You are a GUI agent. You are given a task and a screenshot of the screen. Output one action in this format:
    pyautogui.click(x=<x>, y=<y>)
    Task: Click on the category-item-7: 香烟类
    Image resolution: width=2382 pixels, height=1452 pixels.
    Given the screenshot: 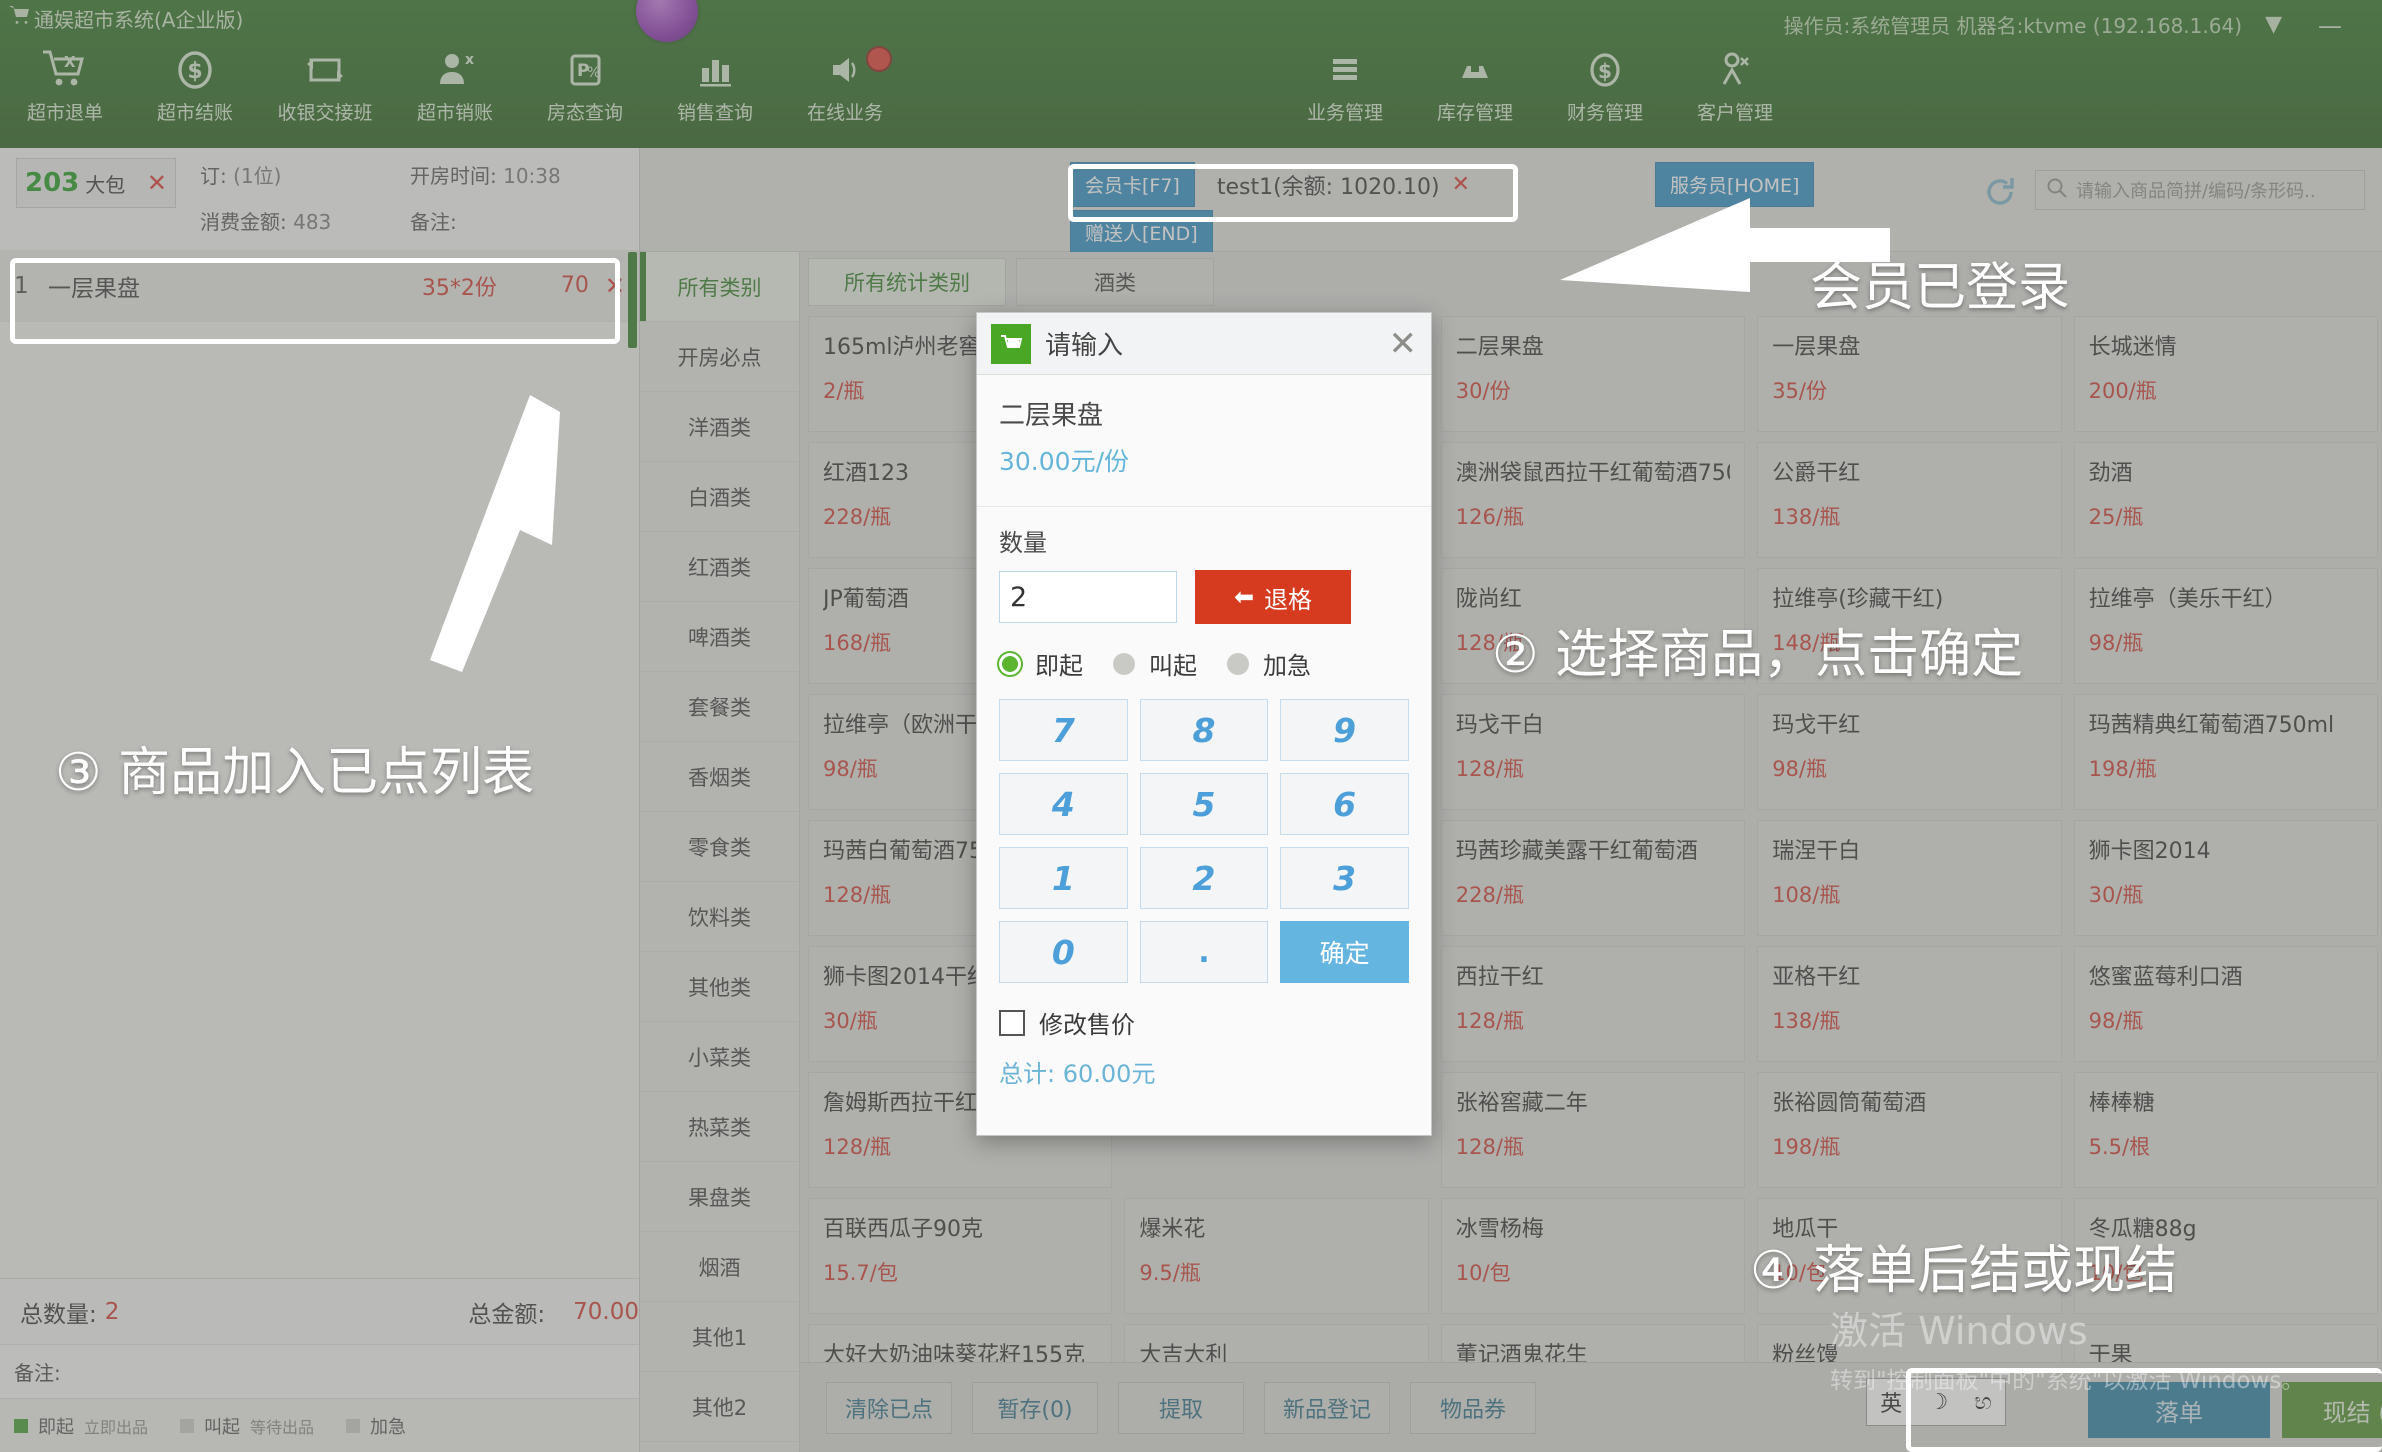 What is the action you would take?
    pyautogui.click(x=719, y=777)
    